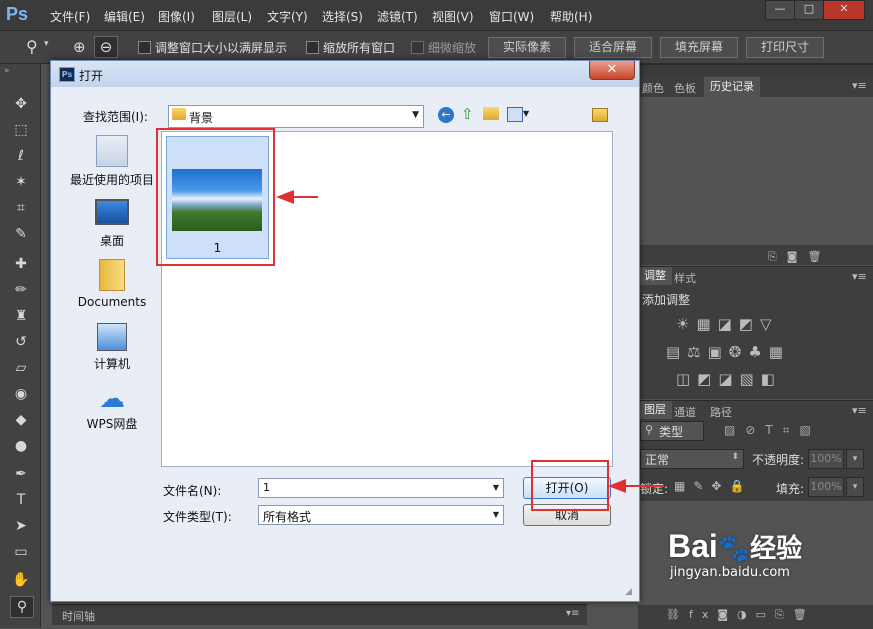  What do you see at coordinates (21, 342) in the screenshot?
I see `history-brush-icon: ↺` at bounding box center [21, 342].